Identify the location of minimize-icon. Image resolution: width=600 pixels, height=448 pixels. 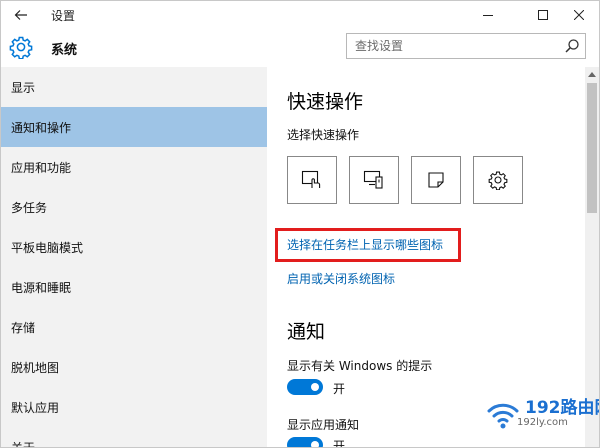
(488, 15).